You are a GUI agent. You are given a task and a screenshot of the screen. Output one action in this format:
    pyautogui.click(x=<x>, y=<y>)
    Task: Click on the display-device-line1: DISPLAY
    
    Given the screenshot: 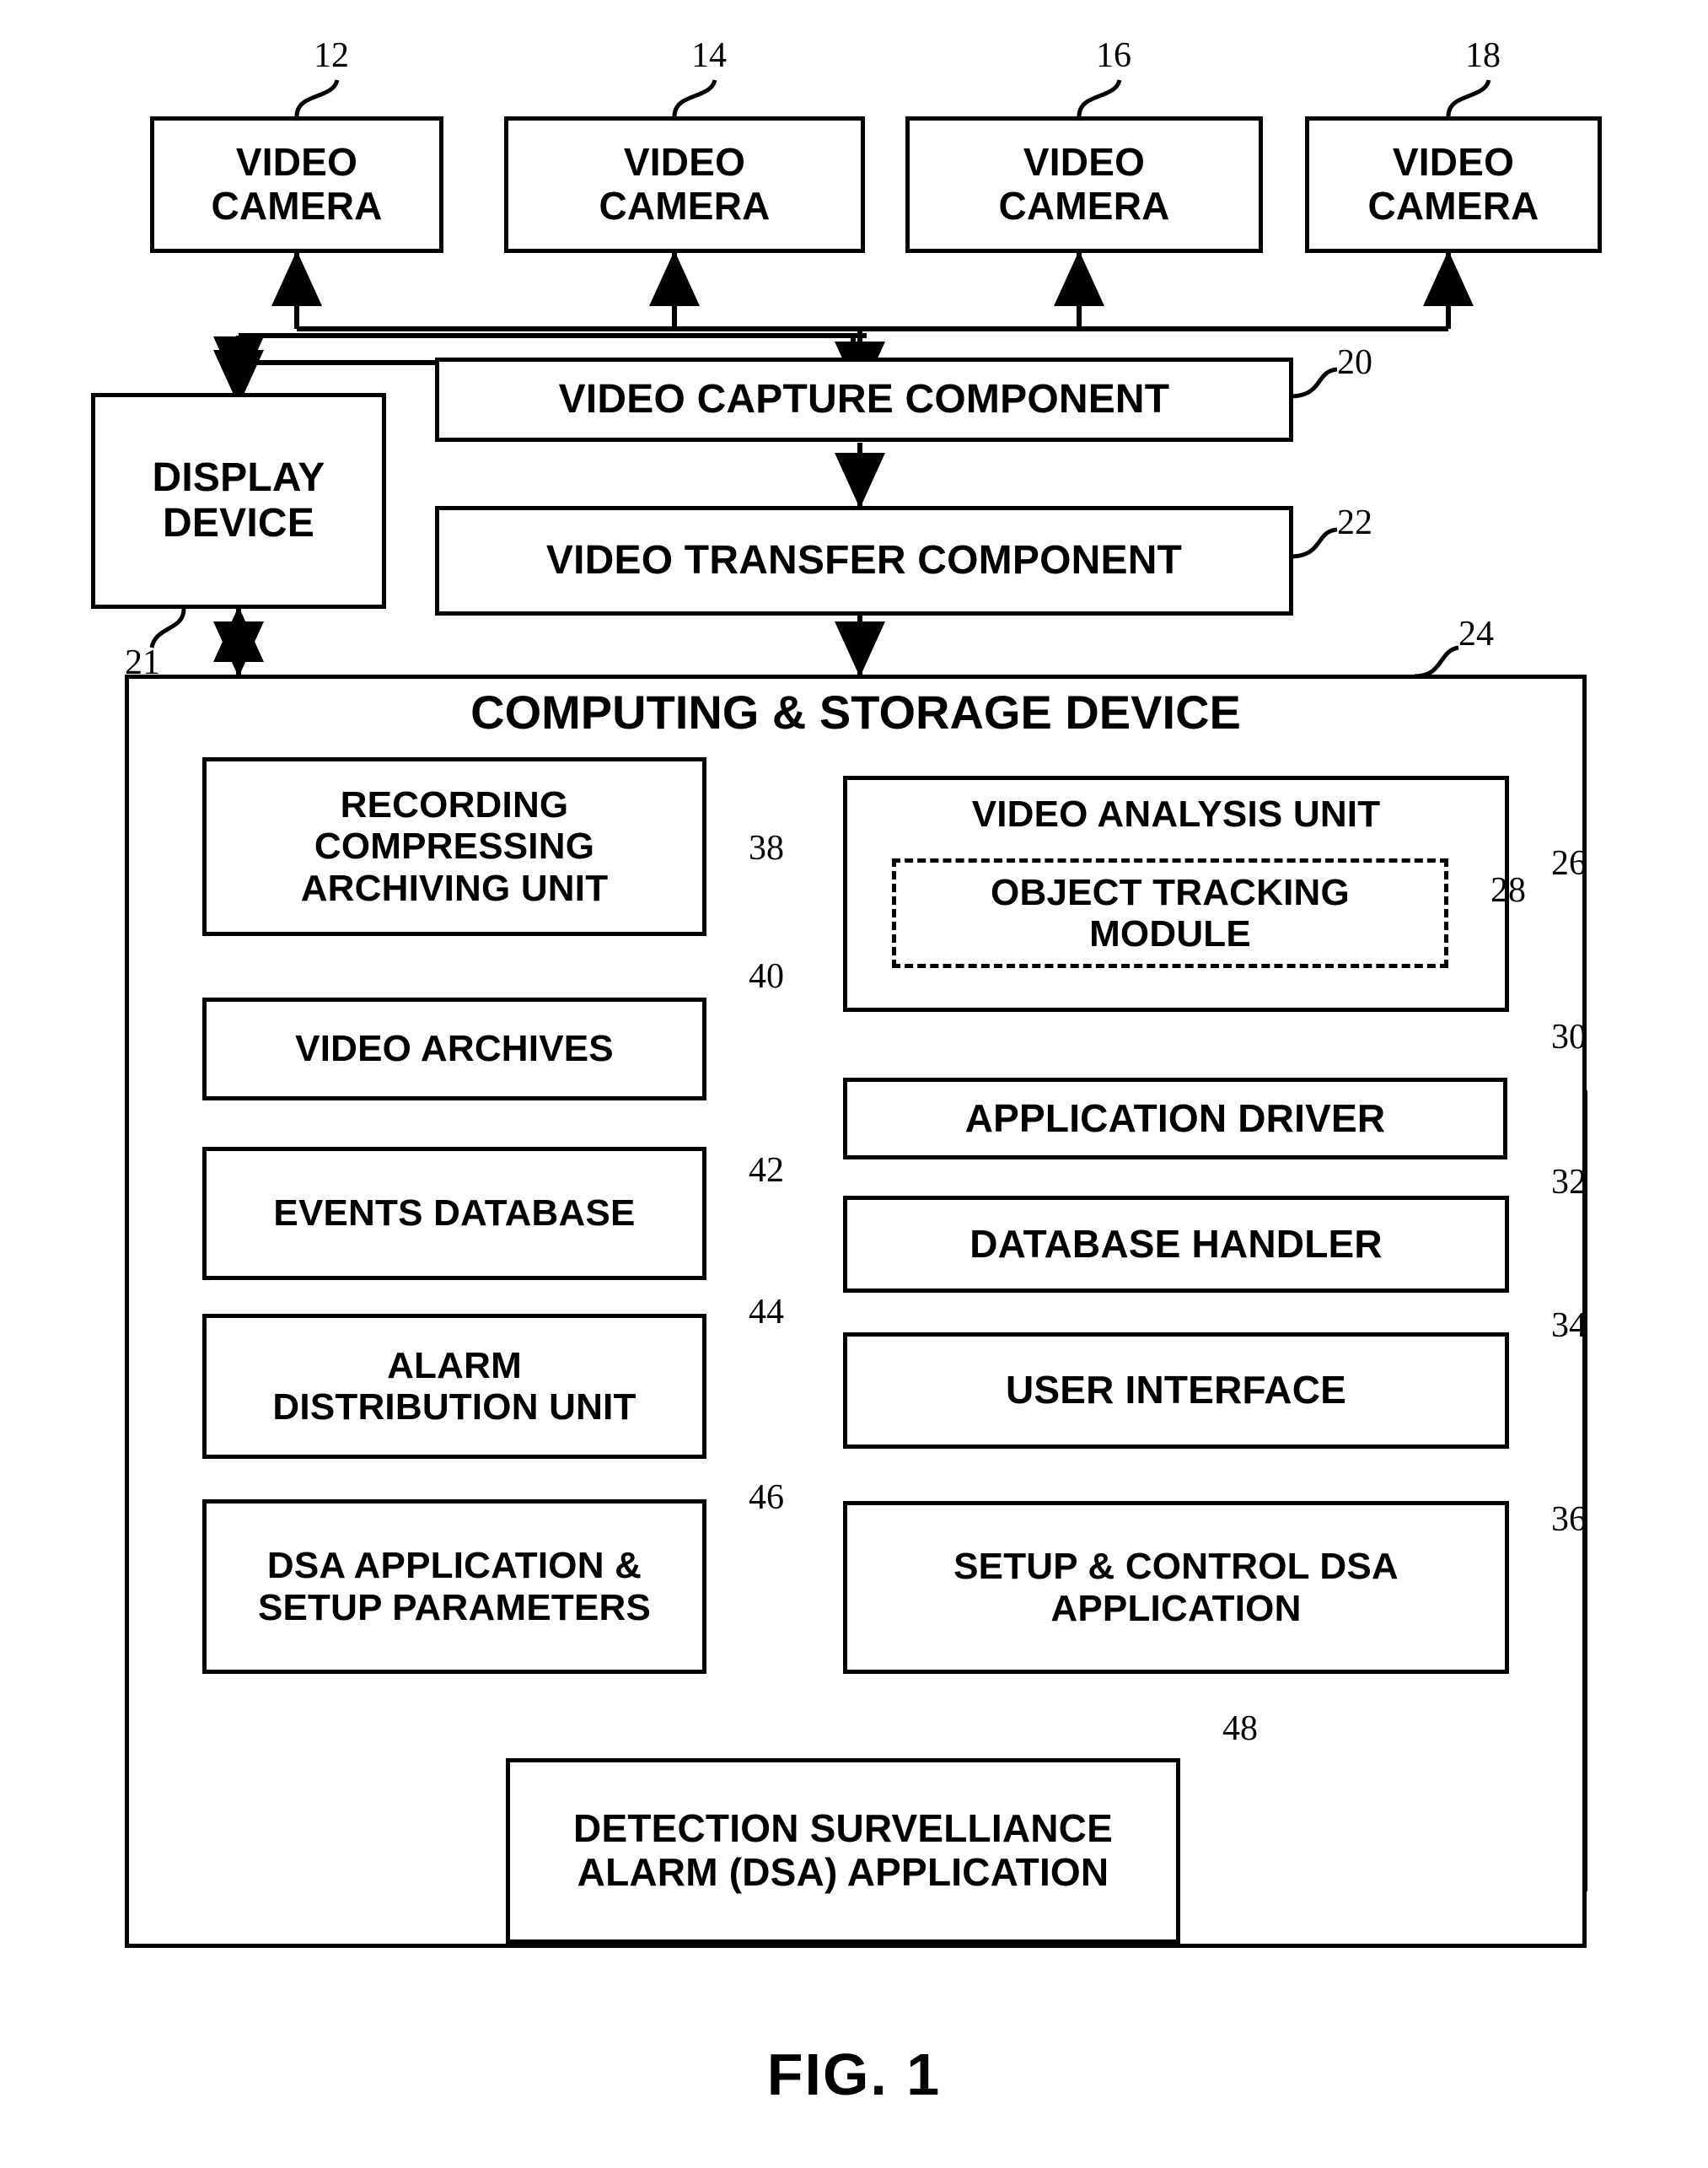 What is the action you would take?
    pyautogui.click(x=238, y=478)
    